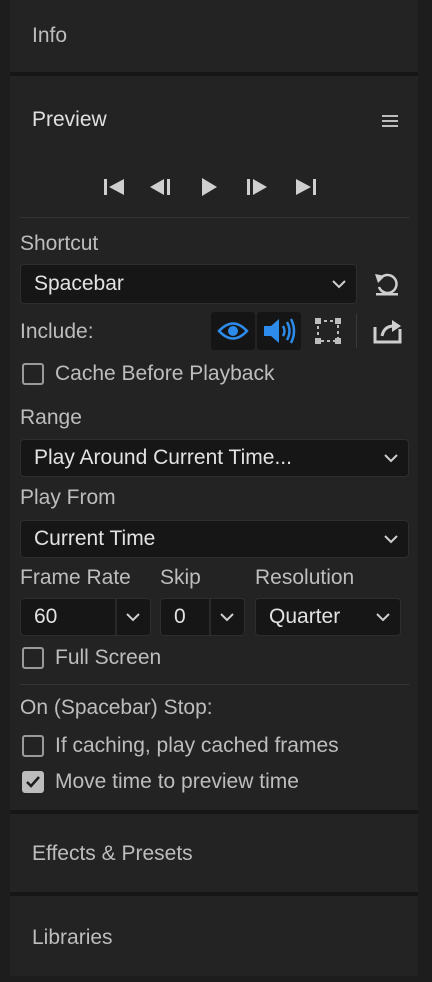 Image resolution: width=432 pixels, height=982 pixels. Describe the element at coordinates (306, 187) in the screenshot. I see `last-frame-icon` at that location.